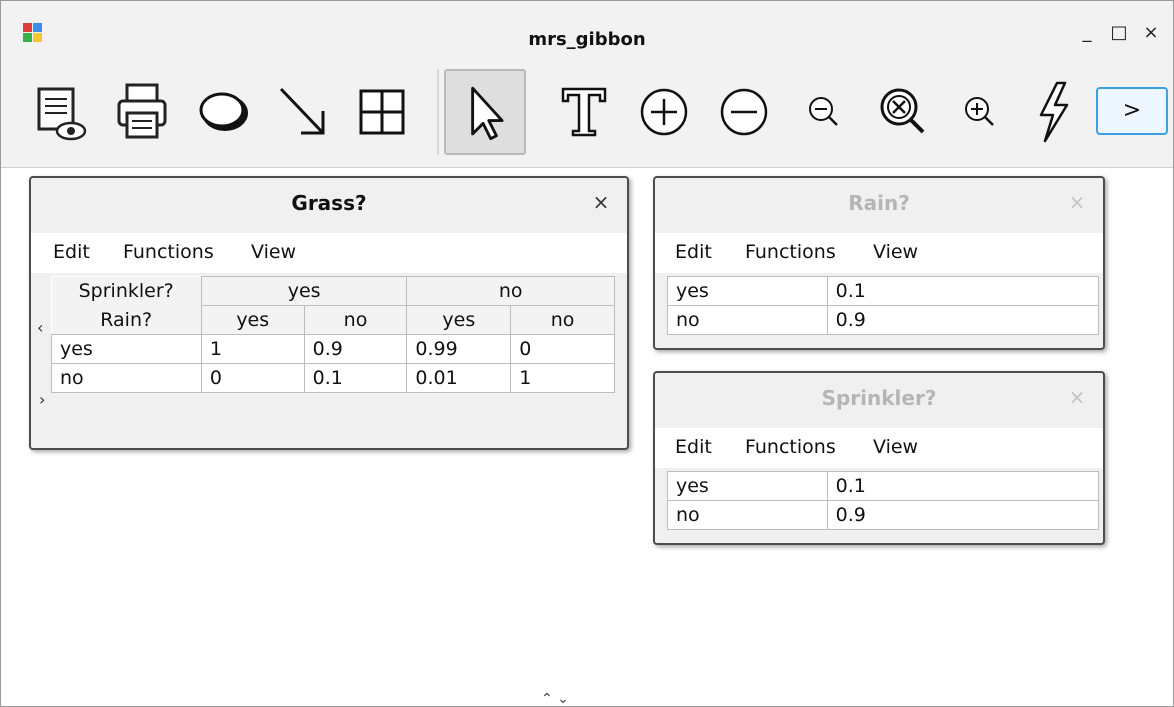 This screenshot has height=707, width=1174. I want to click on add-button, so click(664, 112).